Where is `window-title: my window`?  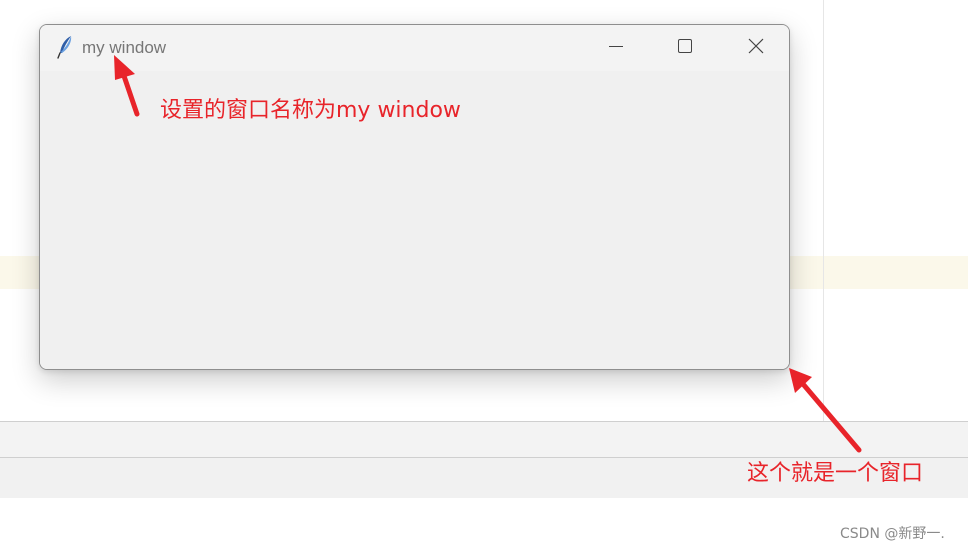
window-title: my window is located at coordinates (124, 47).